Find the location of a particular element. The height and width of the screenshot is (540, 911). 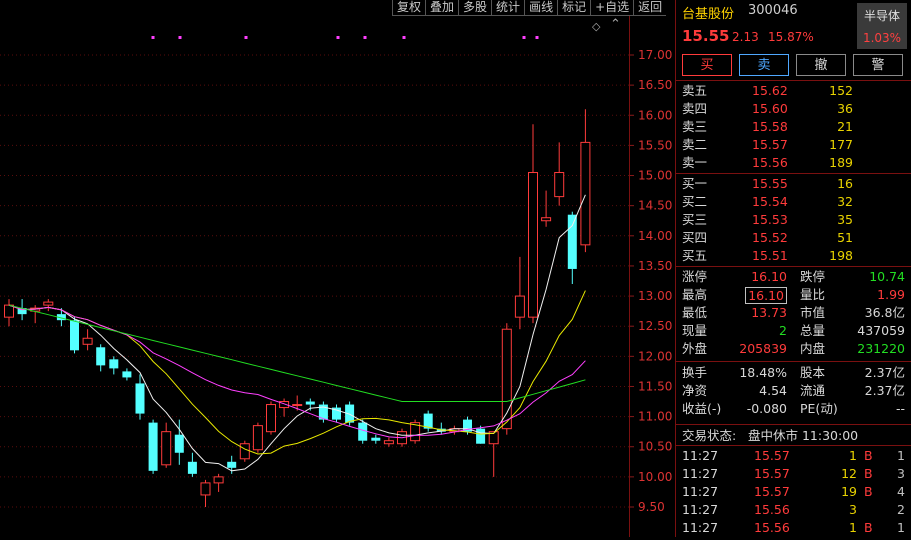

bid-row: 买五 15.51 198 is located at coordinates (793, 256).